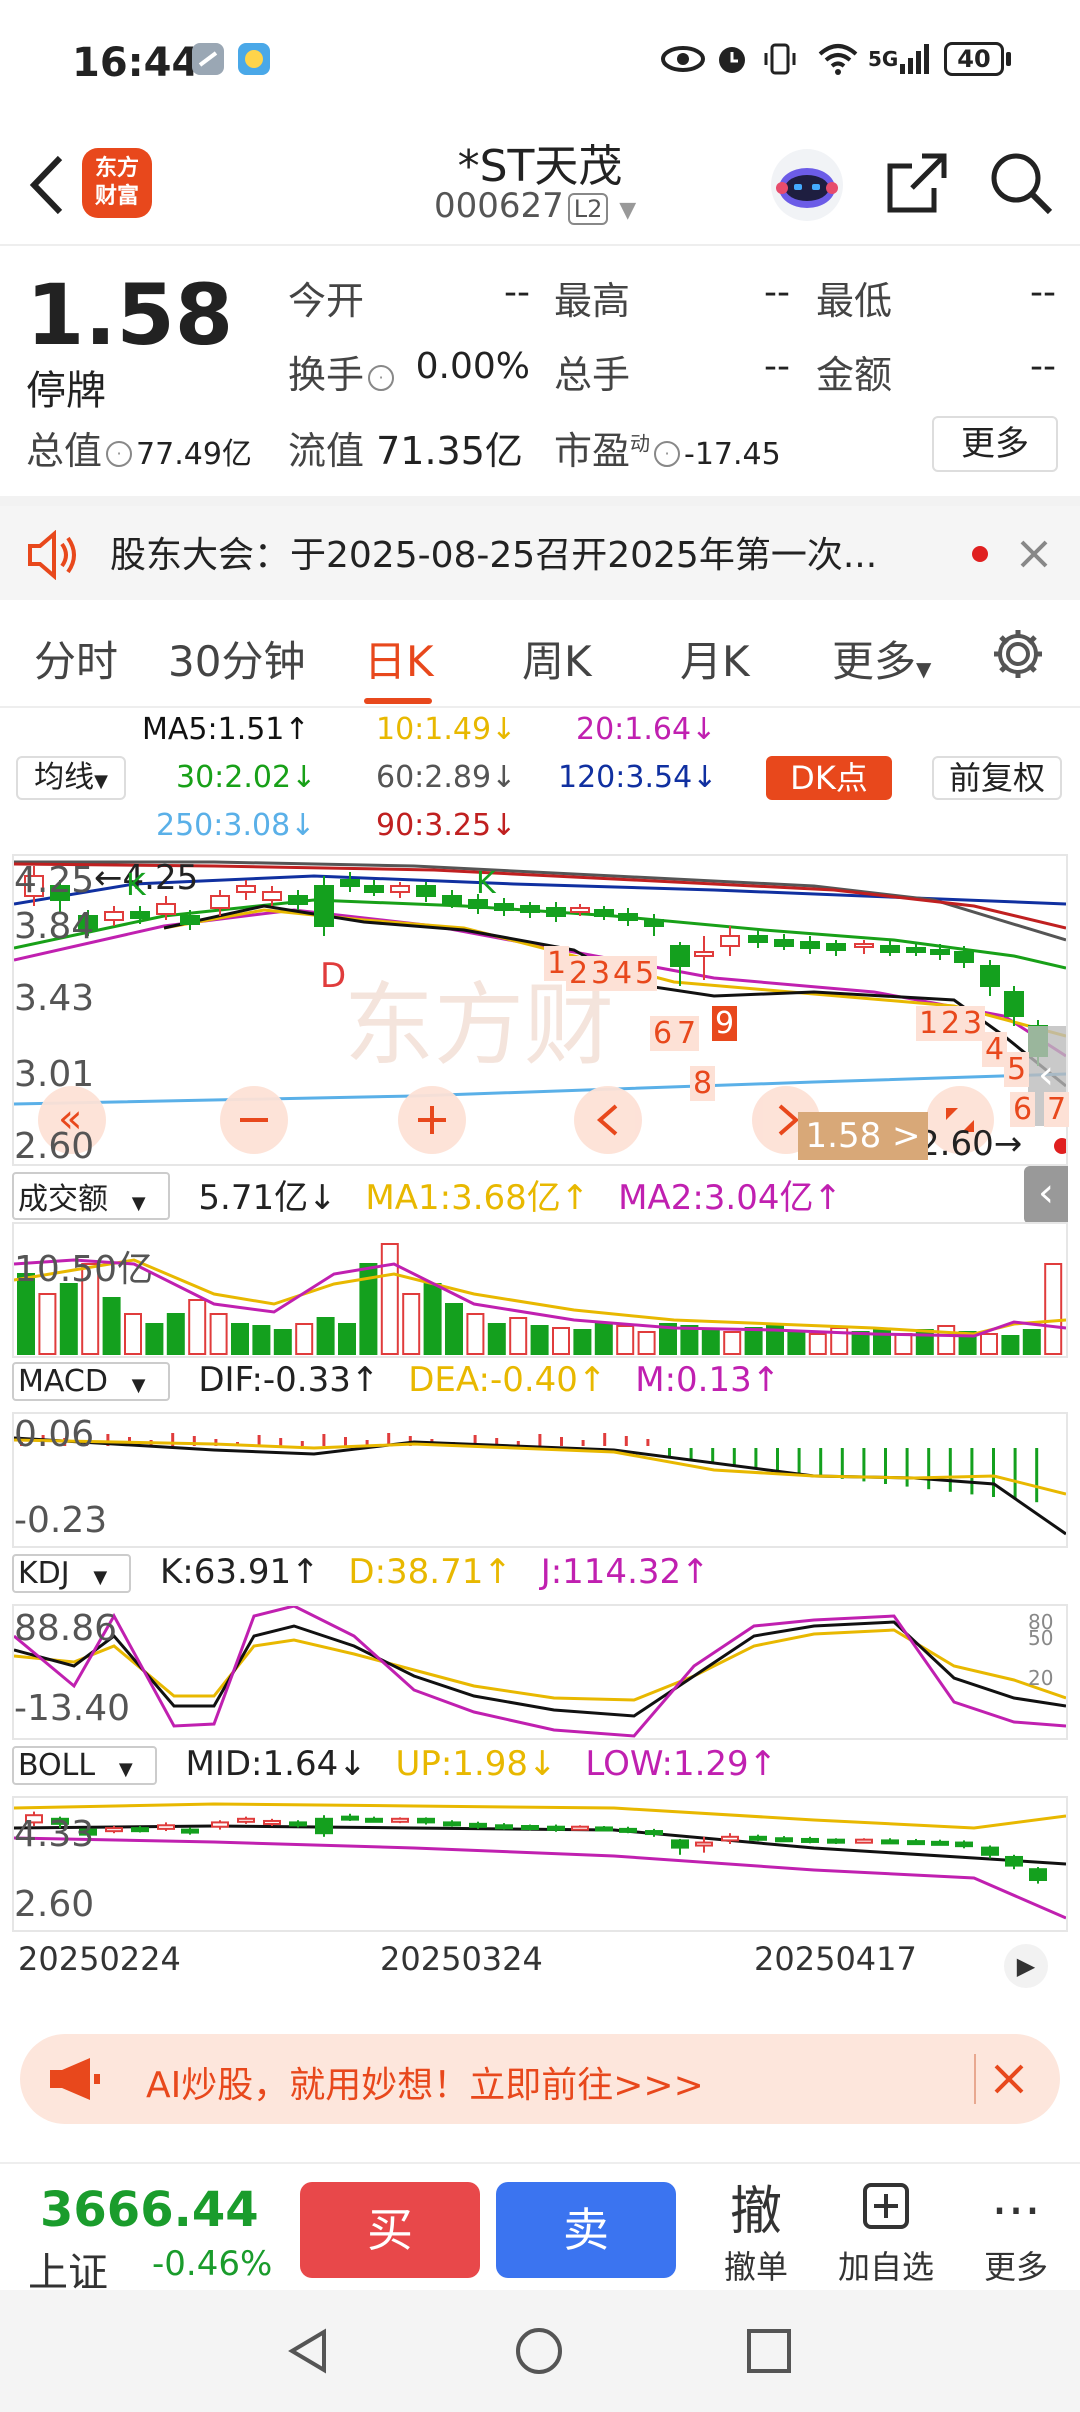 Image resolution: width=1080 pixels, height=2412 pixels. Describe the element at coordinates (586, 2230) in the screenshot. I see `sell-button: 卖` at that location.